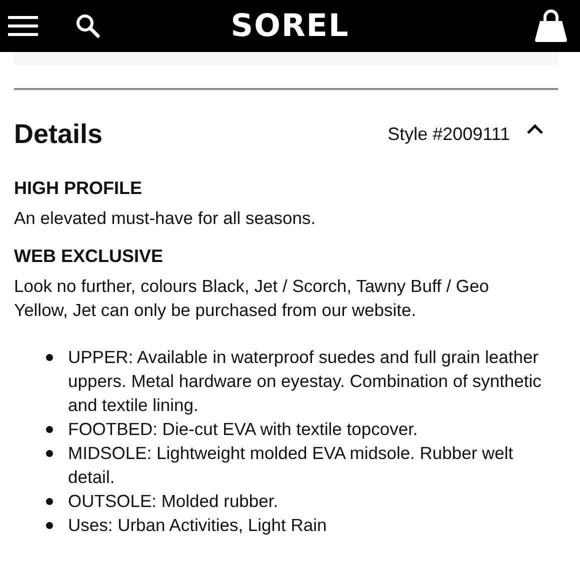  What do you see at coordinates (165, 218) in the screenshot?
I see `description-text: An elevated must-have for all seasons.` at bounding box center [165, 218].